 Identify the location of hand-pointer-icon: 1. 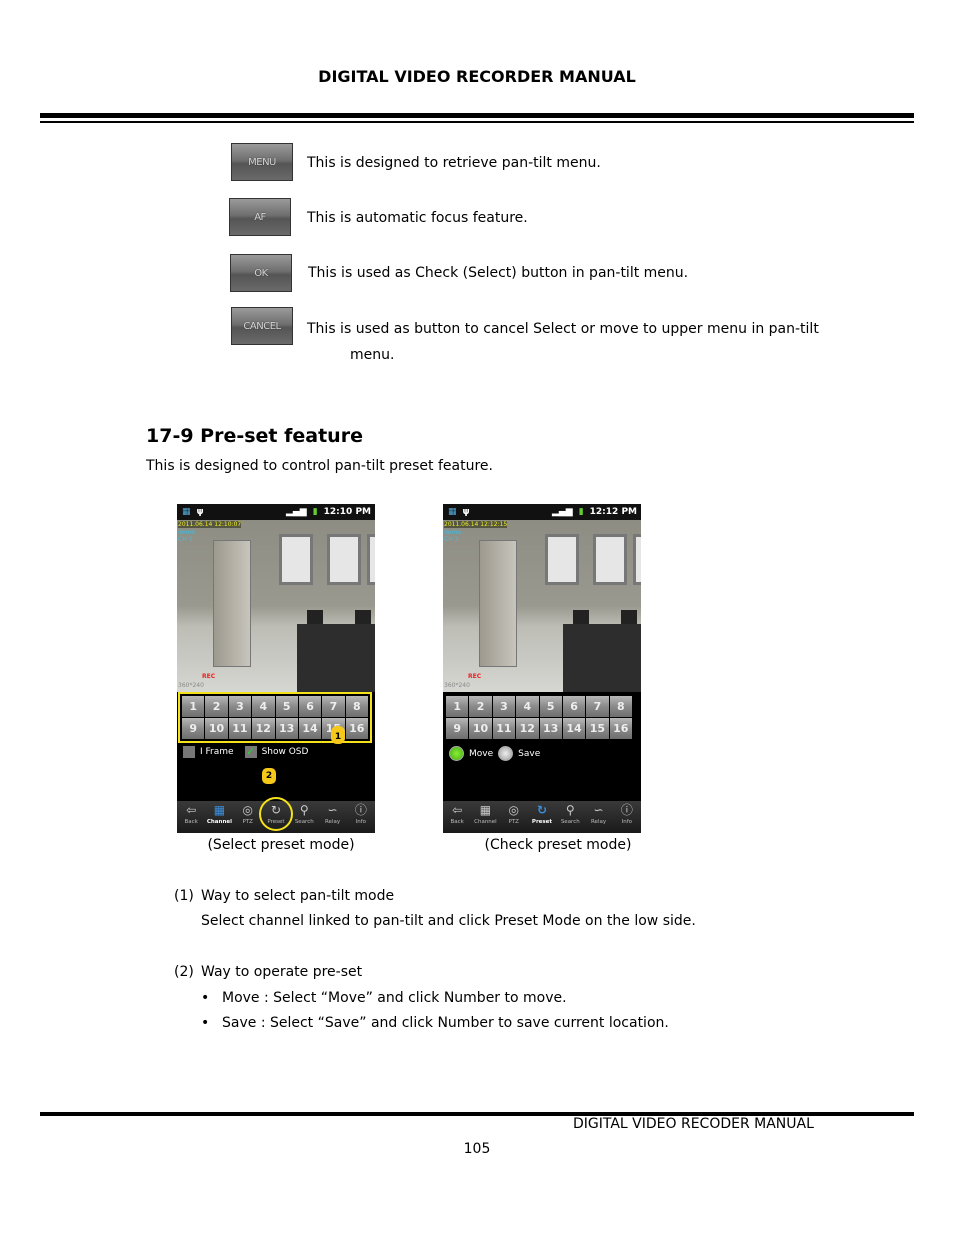
(338, 735).